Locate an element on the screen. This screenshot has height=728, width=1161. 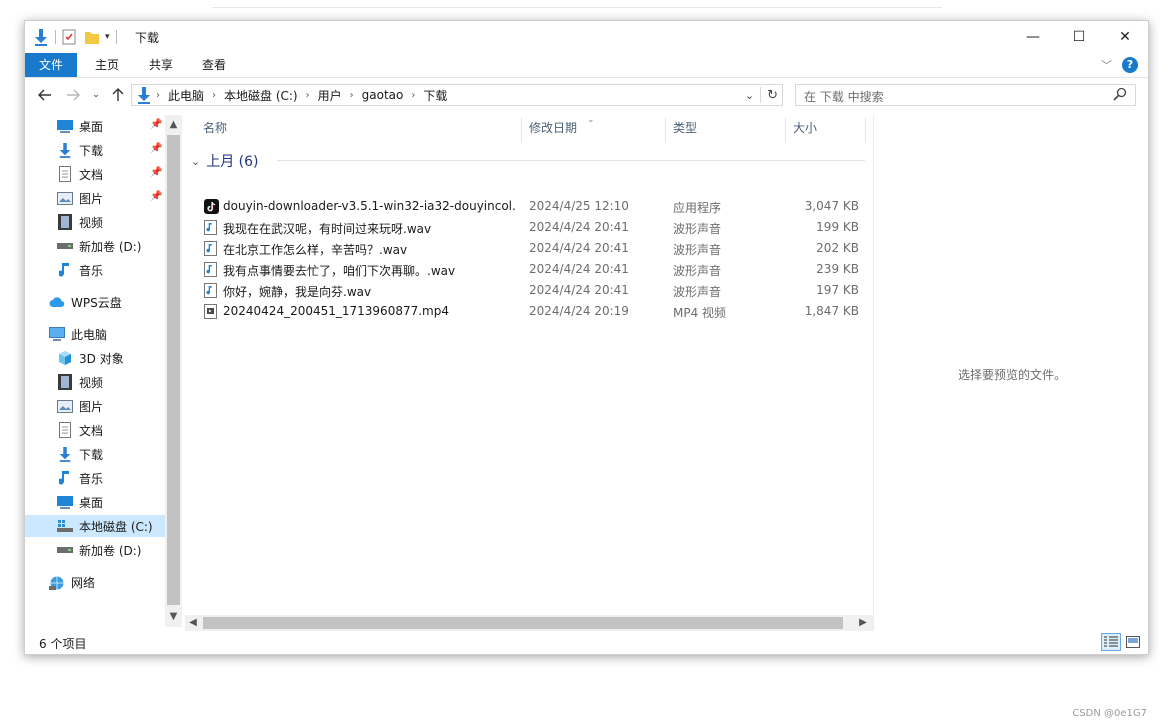
help-icon: ? is located at coordinates (1130, 65).